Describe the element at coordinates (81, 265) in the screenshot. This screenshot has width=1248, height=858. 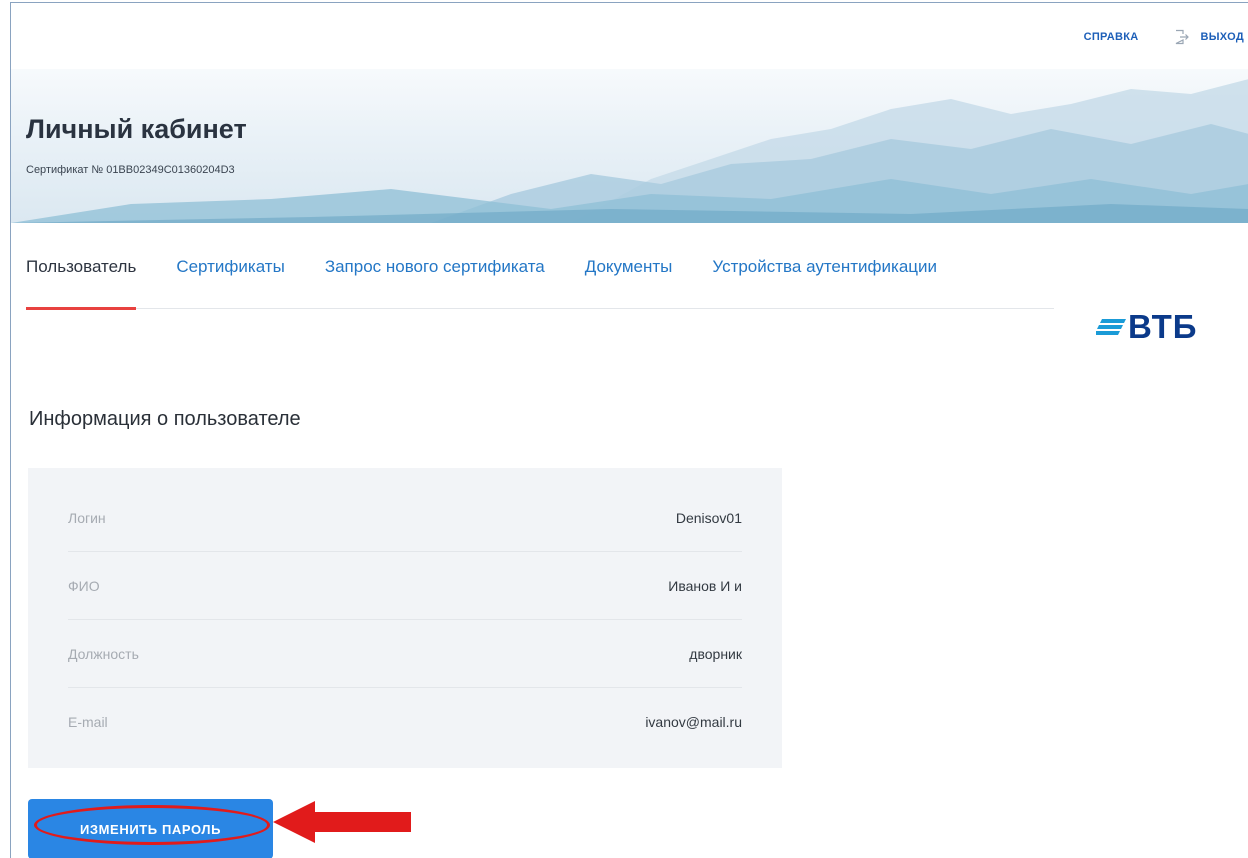
I see `tab-user: Пользователь` at that location.